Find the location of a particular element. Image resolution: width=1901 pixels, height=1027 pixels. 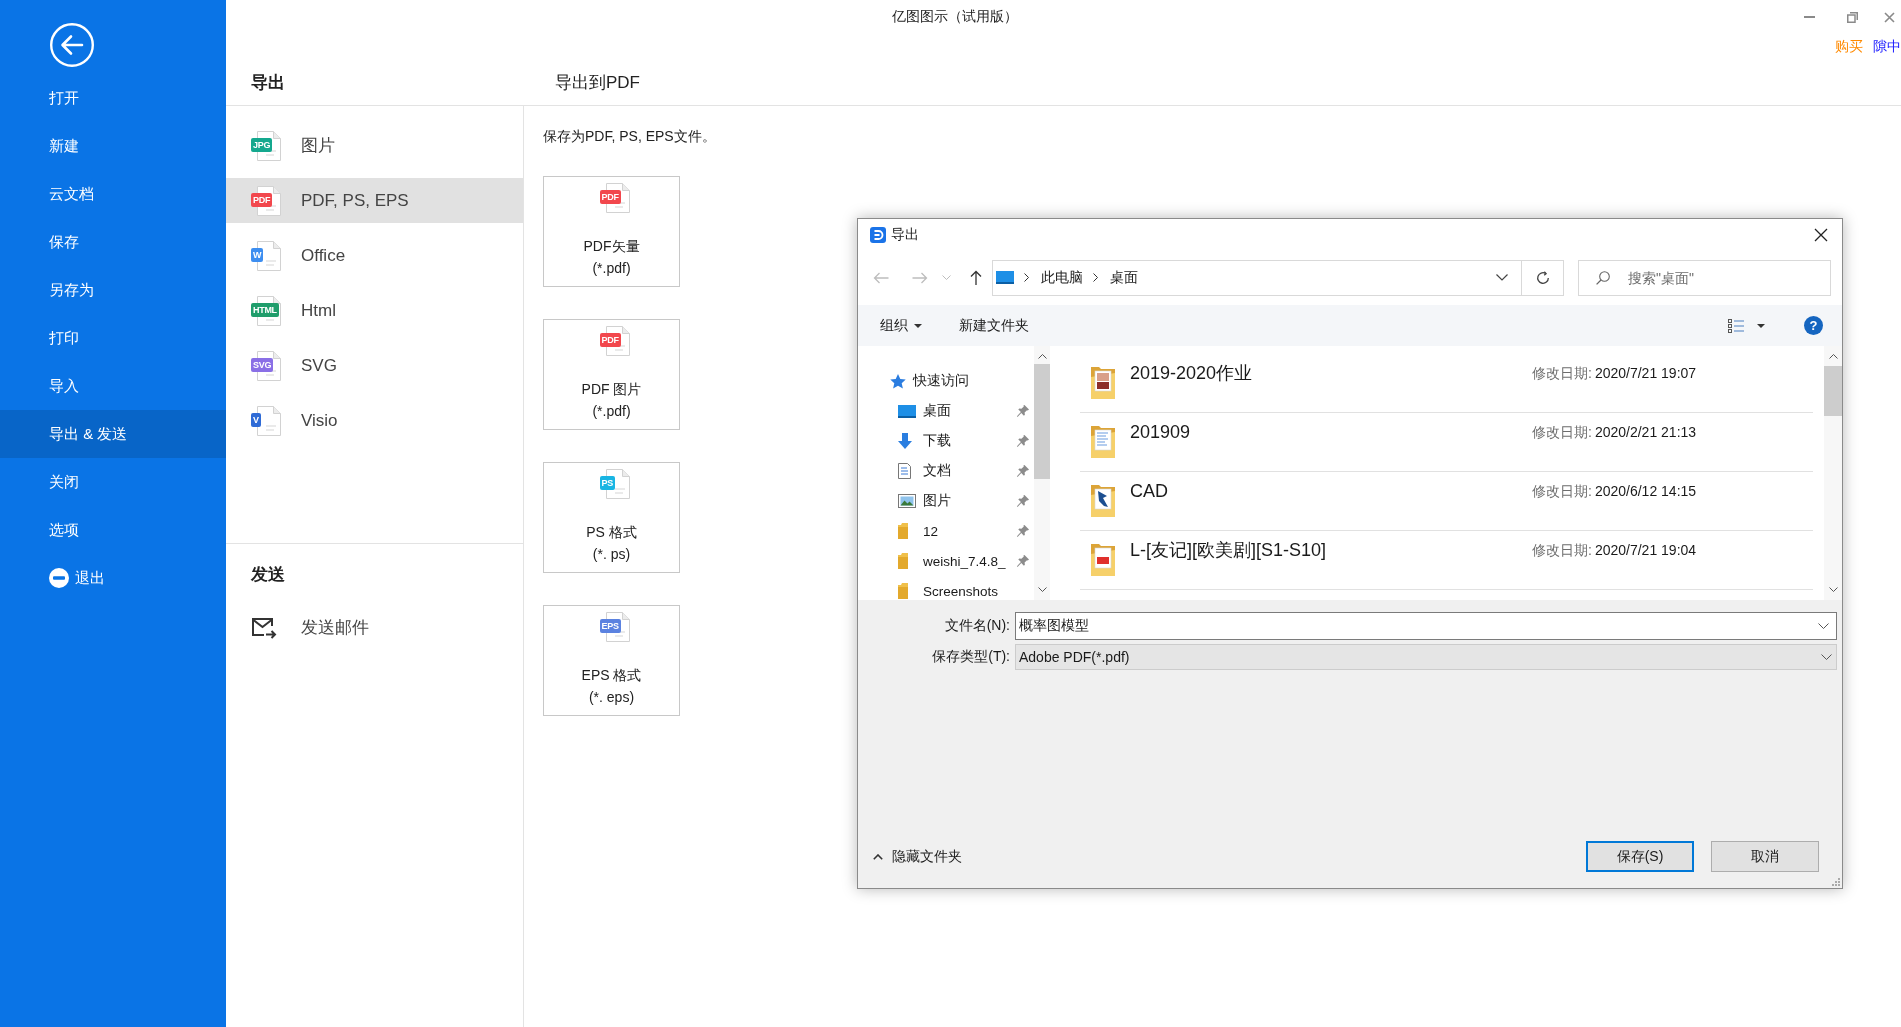

folder-name: L-[友记][欧美剧][S1-S10] is located at coordinates (1331, 550).